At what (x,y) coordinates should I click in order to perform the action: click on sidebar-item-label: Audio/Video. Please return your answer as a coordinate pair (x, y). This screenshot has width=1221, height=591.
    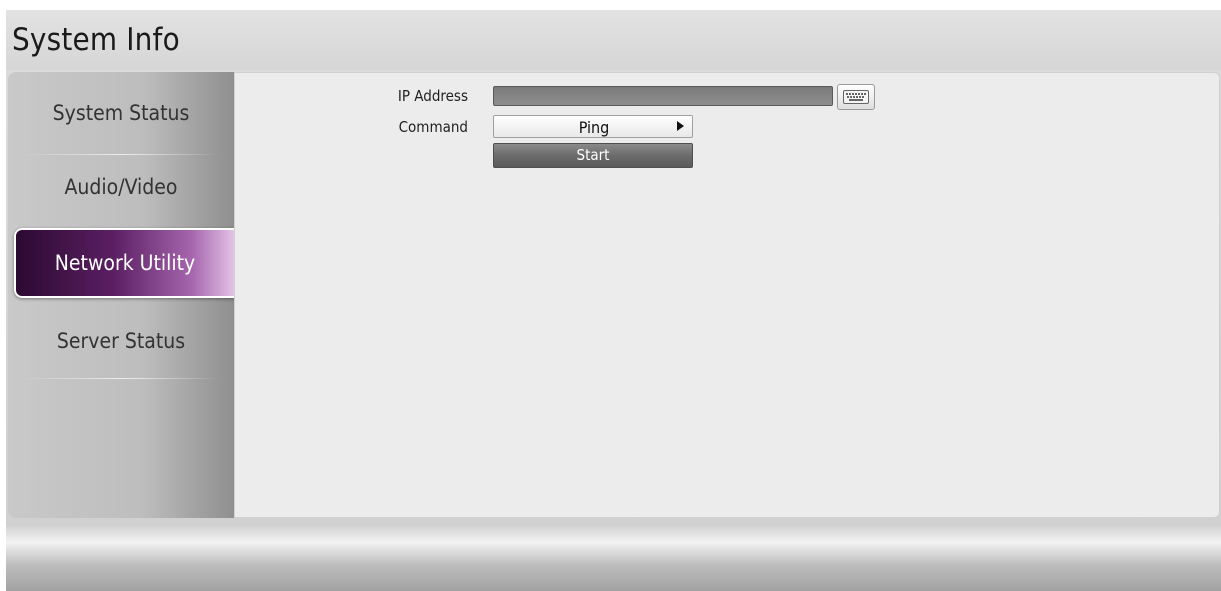
    Looking at the image, I should click on (121, 187).